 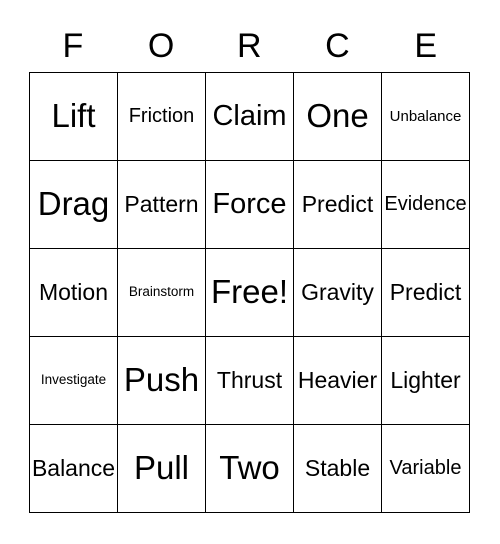 I want to click on bingo-cell-label: Evidence, so click(x=425, y=204).